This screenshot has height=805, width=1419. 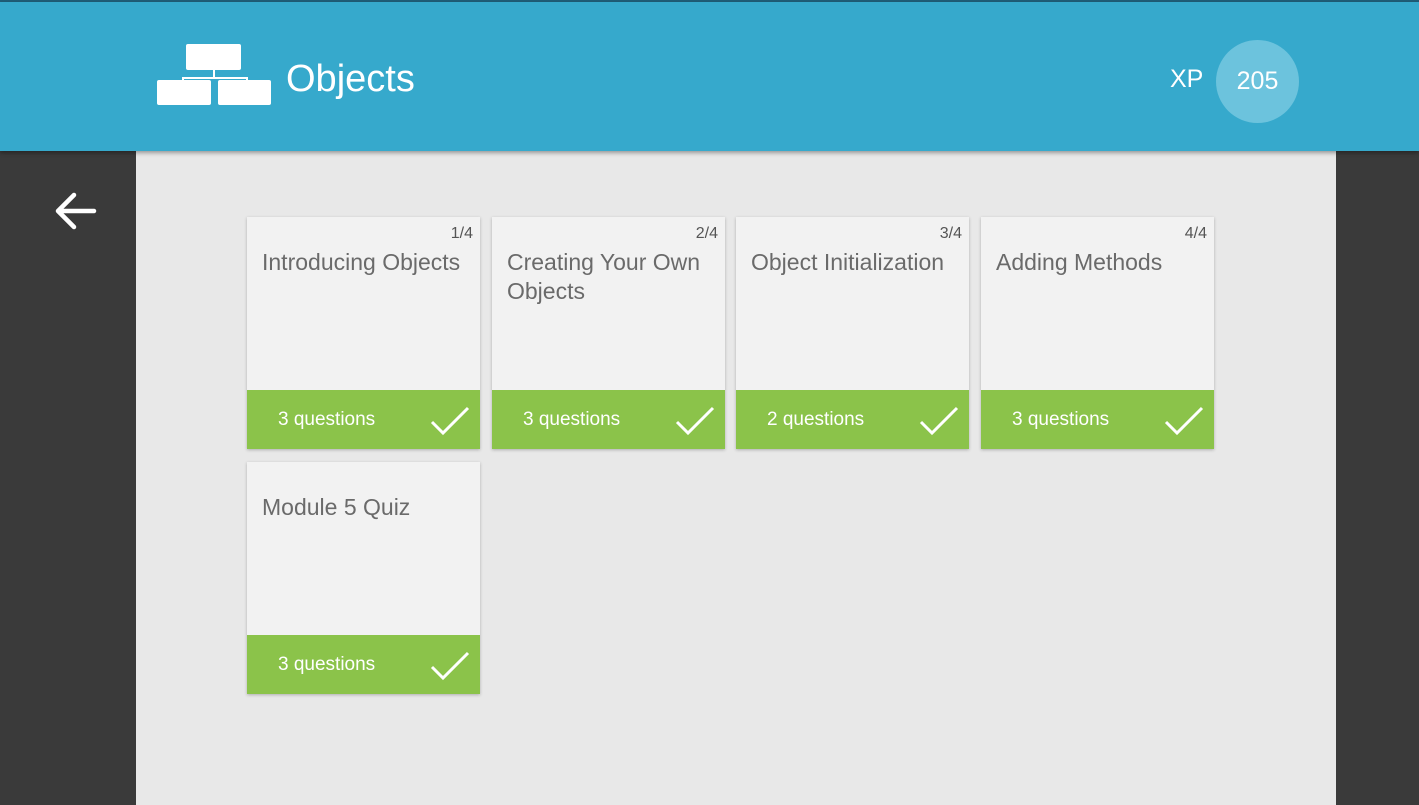 What do you see at coordinates (214, 74) in the screenshot?
I see `module-structure-icon` at bounding box center [214, 74].